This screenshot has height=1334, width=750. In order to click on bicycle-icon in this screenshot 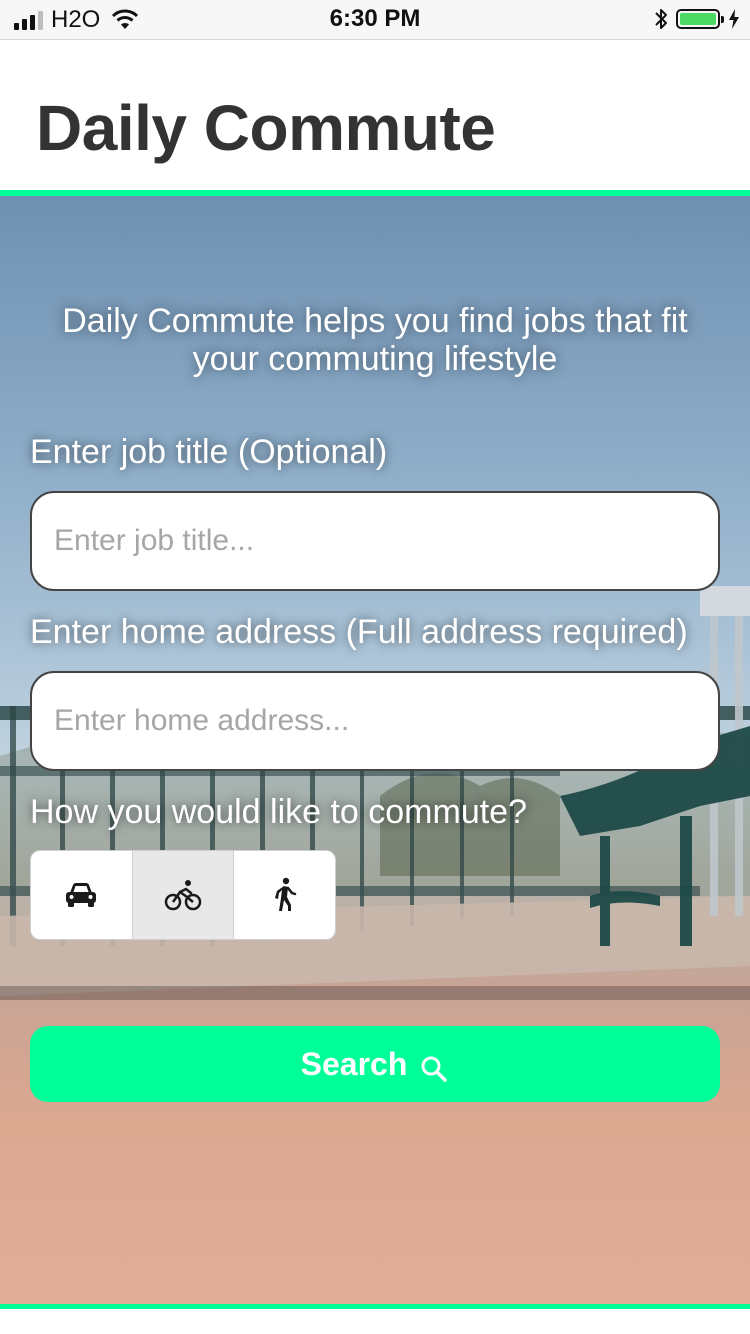, I will do `click(183, 895)`.